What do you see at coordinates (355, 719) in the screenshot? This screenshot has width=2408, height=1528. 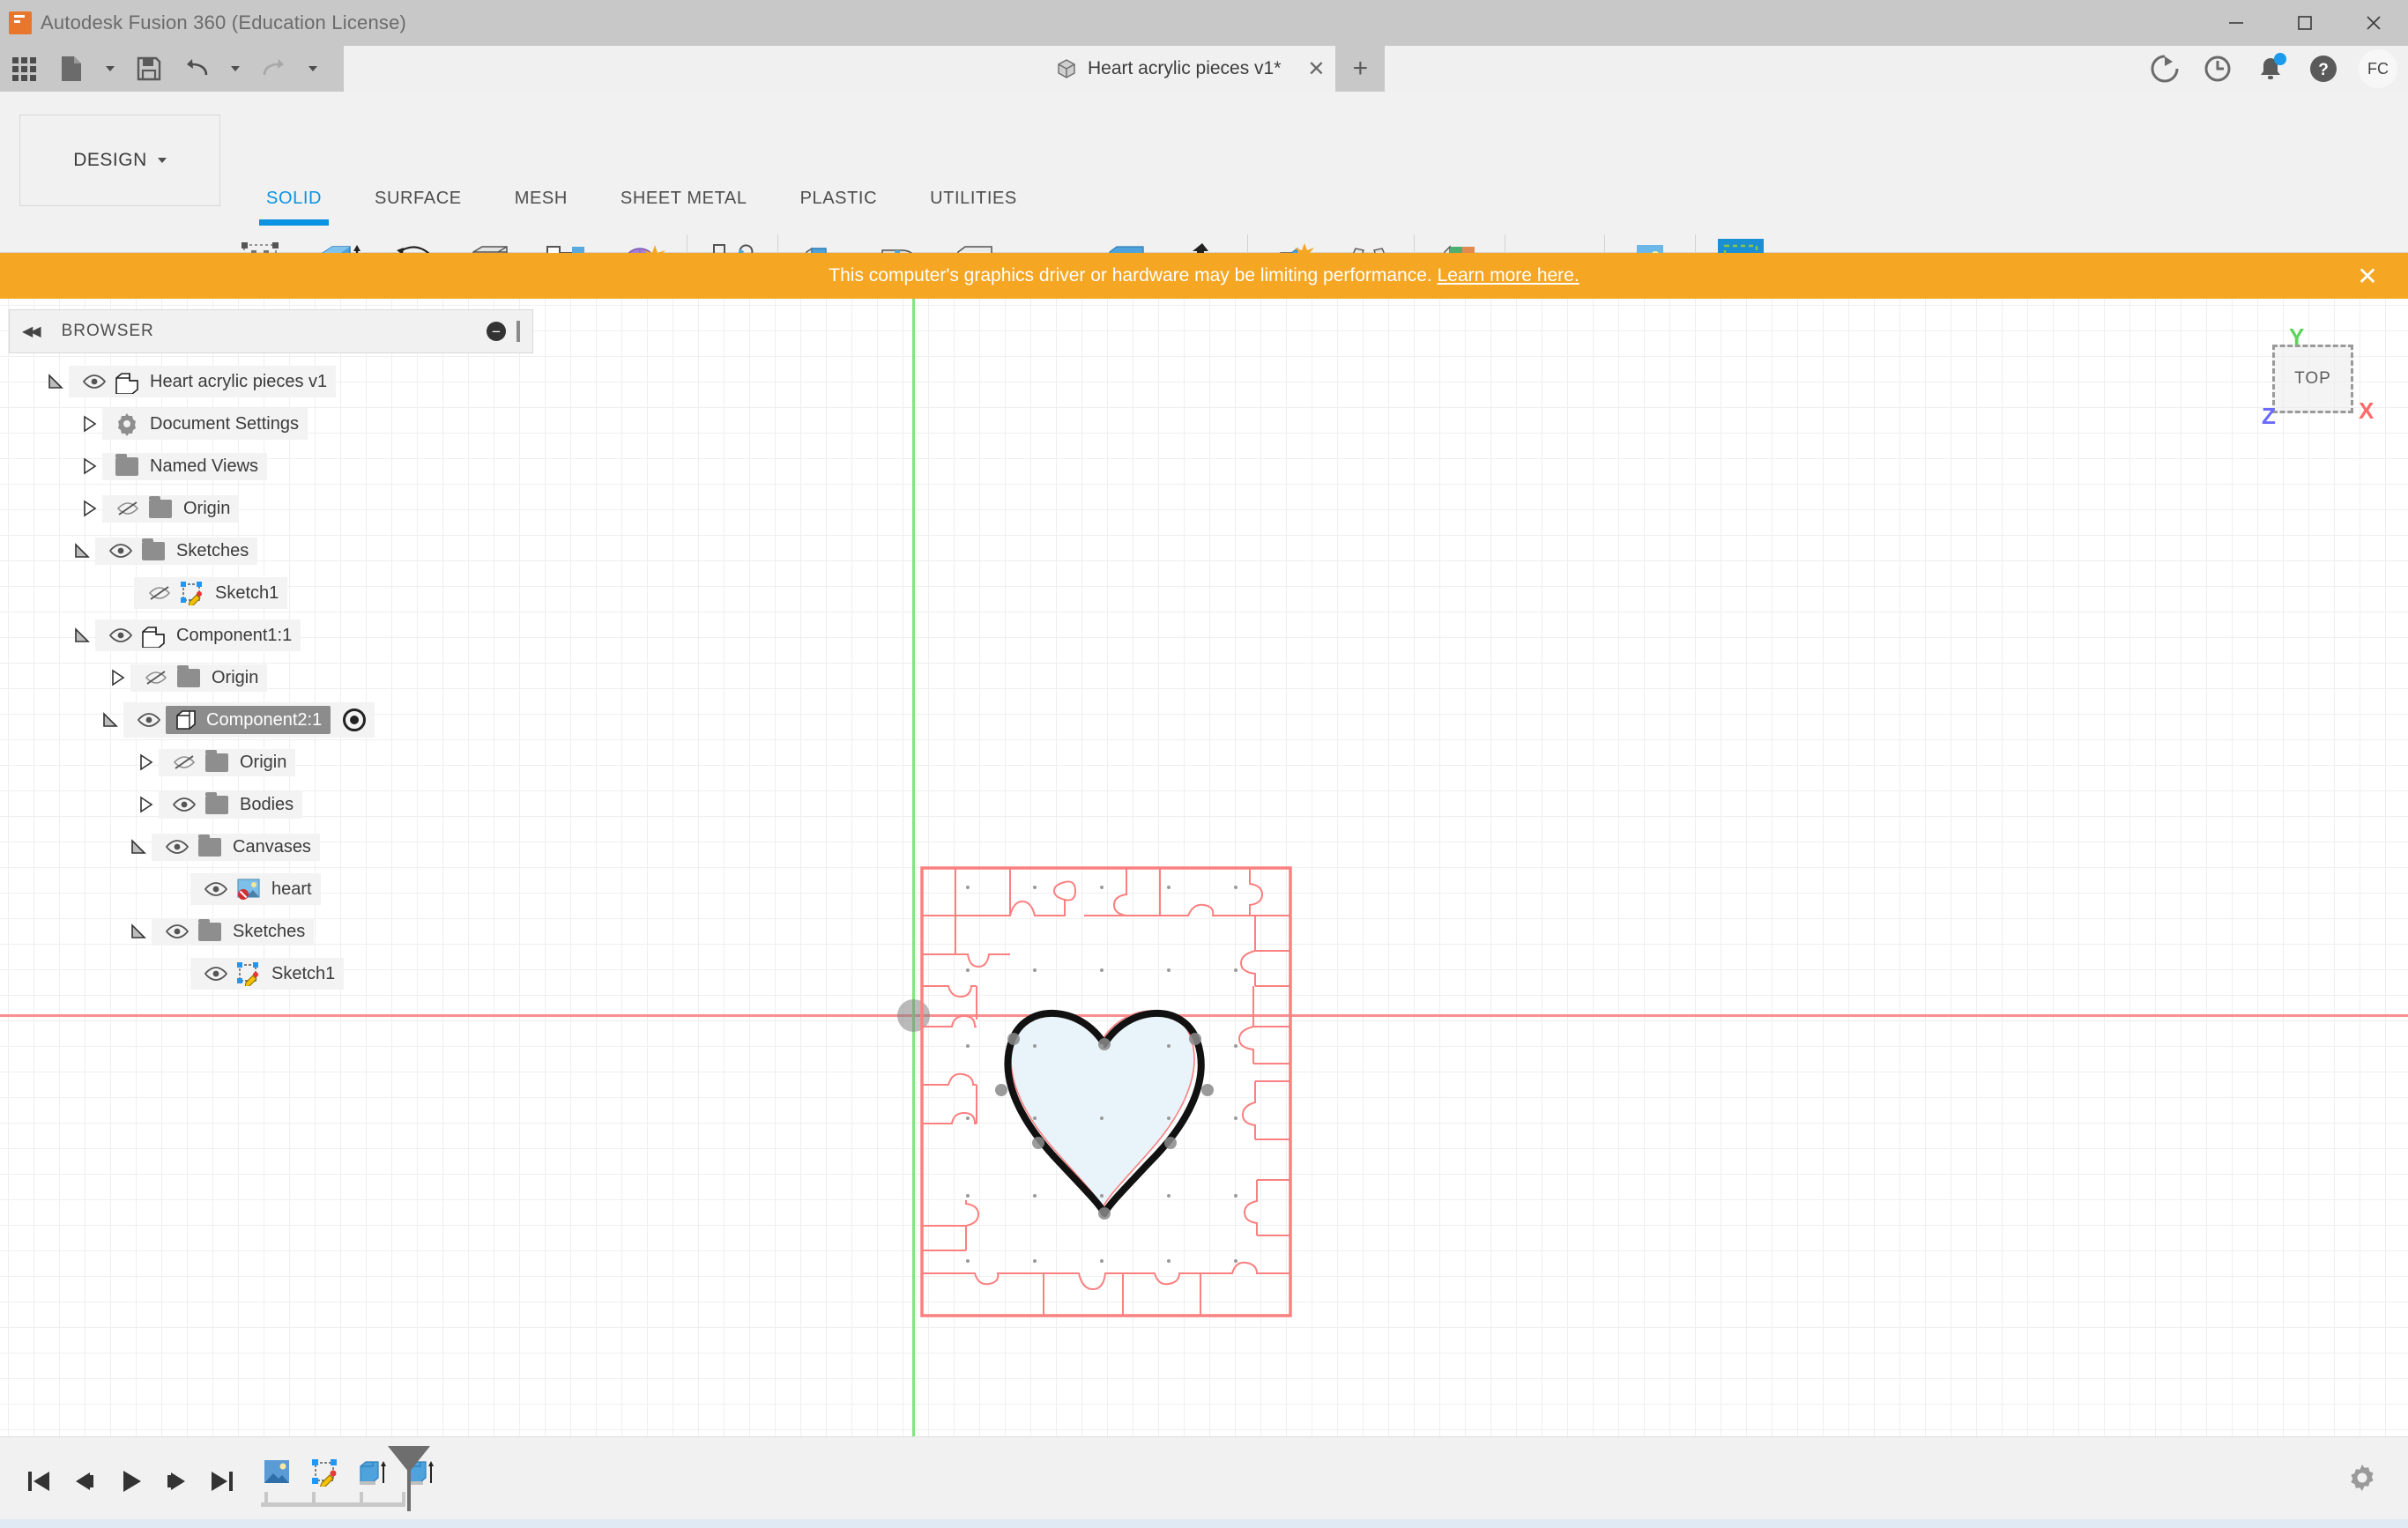 I see `activate-component-radio` at bounding box center [355, 719].